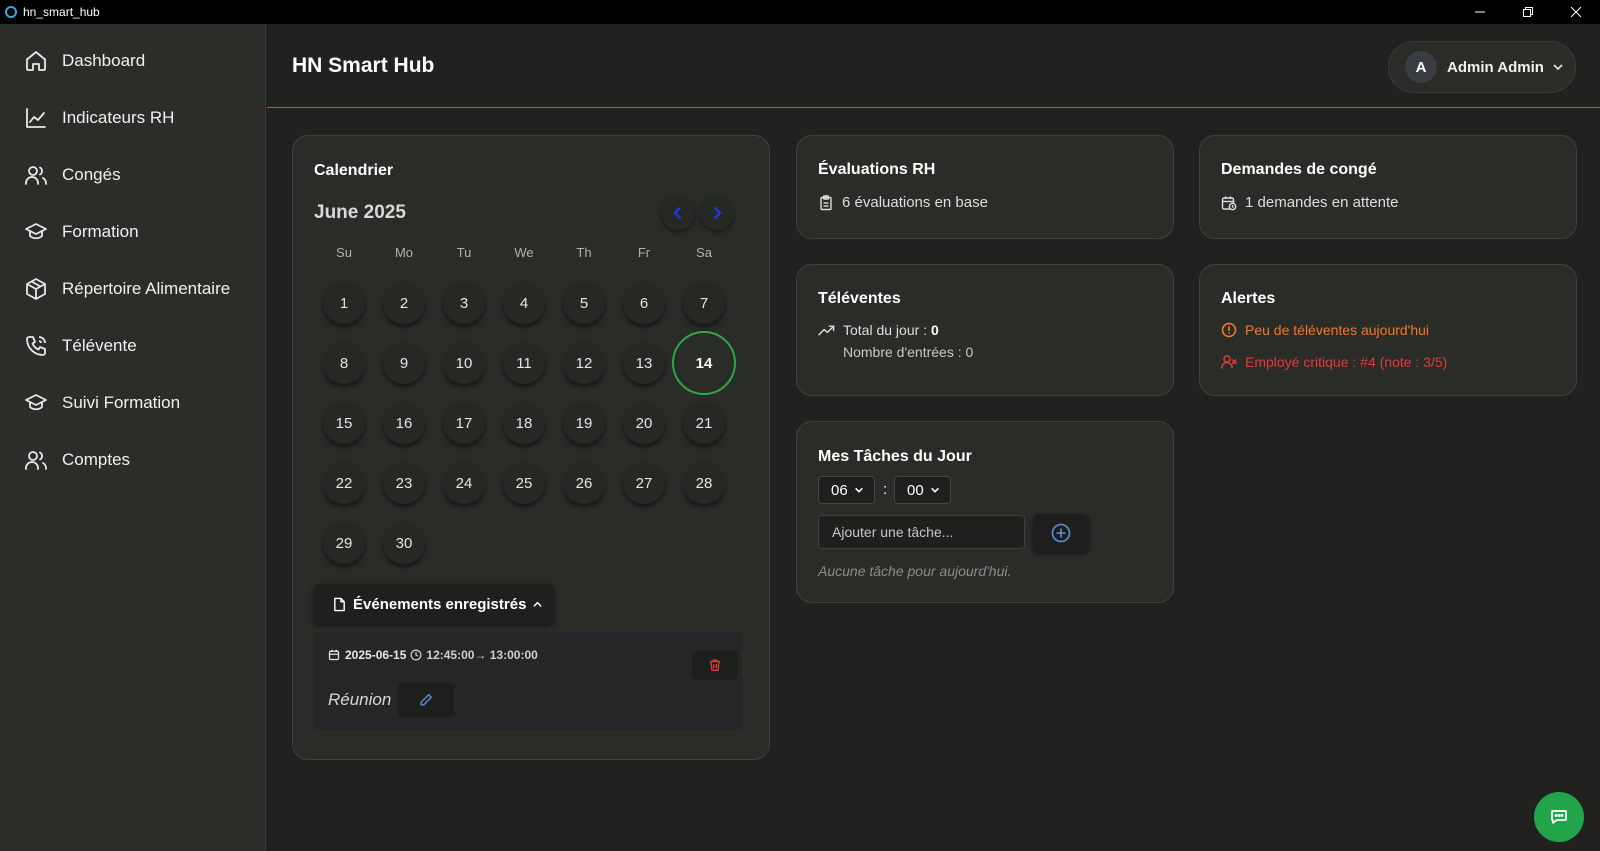 The height and width of the screenshot is (851, 1600). I want to click on pencil-icon, so click(426, 700).